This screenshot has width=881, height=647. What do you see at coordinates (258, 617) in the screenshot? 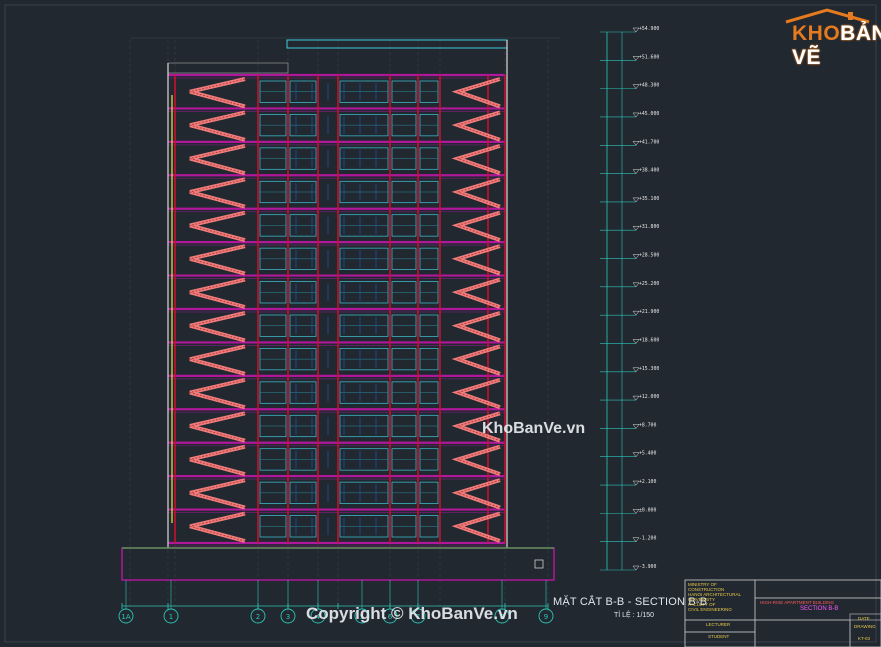
I see `axis-label: 2` at bounding box center [258, 617].